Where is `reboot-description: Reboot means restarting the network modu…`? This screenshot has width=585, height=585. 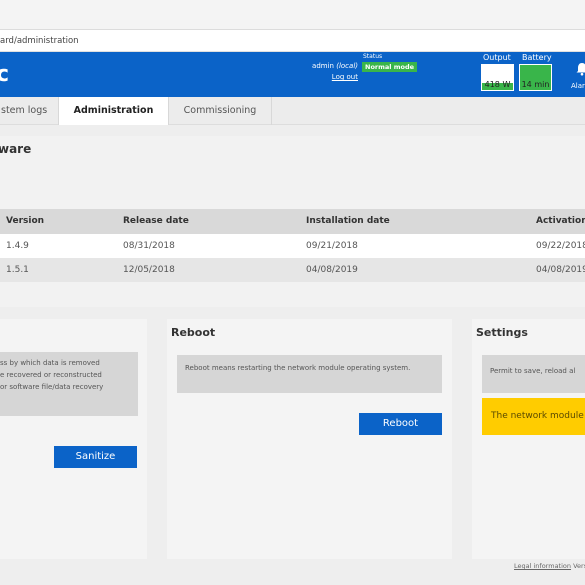 reboot-description: Reboot means restarting the network modu… is located at coordinates (309, 374).